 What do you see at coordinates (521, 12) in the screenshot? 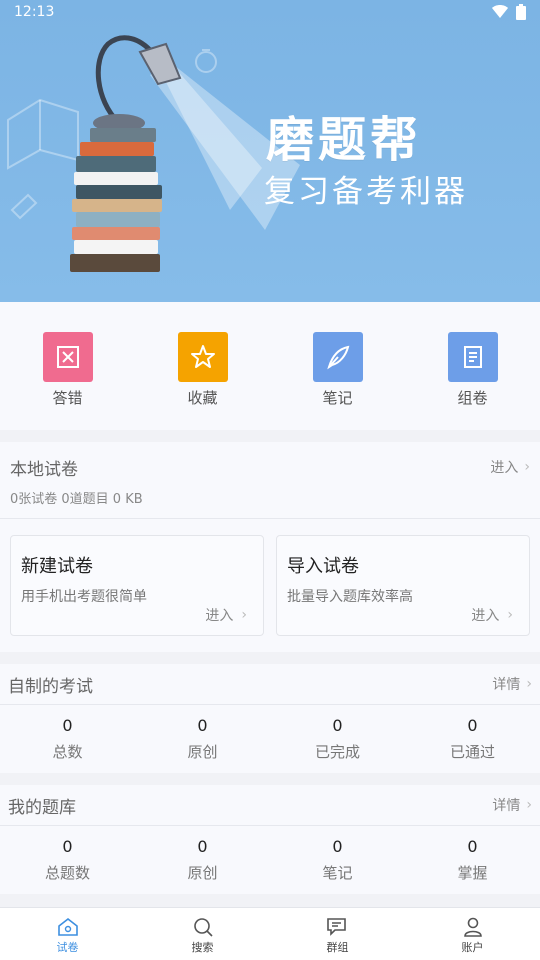
I see `battery-icon` at bounding box center [521, 12].